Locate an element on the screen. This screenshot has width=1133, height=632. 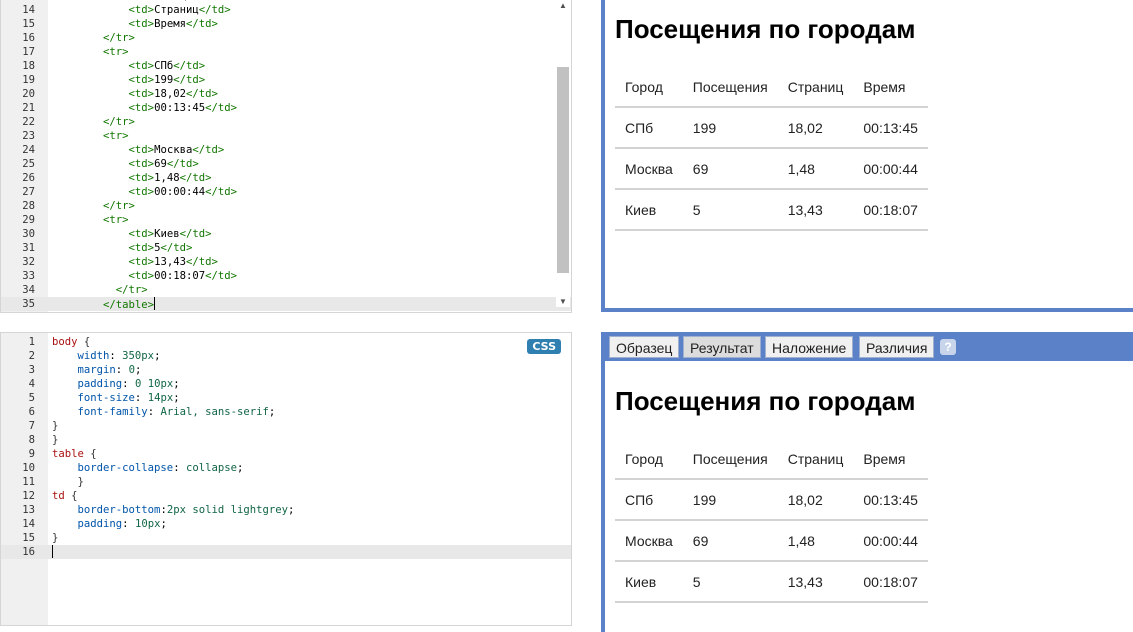
code-line: 18 <td>СПб</td> is located at coordinates (286, 66).